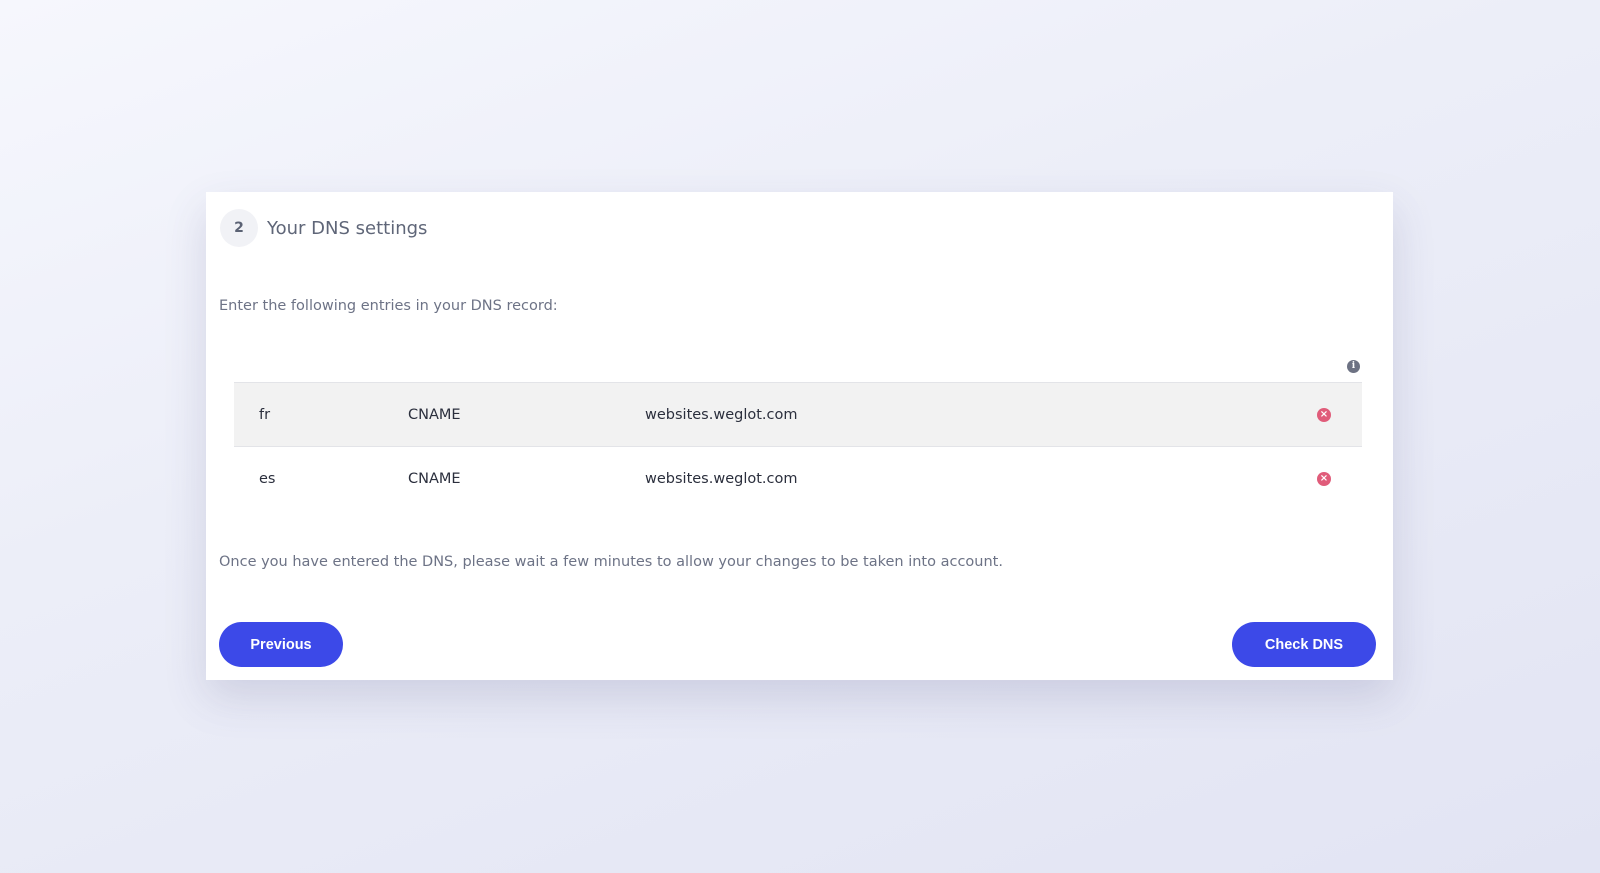 The width and height of the screenshot is (1600, 873). I want to click on dns-host-cell: es, so click(267, 478).